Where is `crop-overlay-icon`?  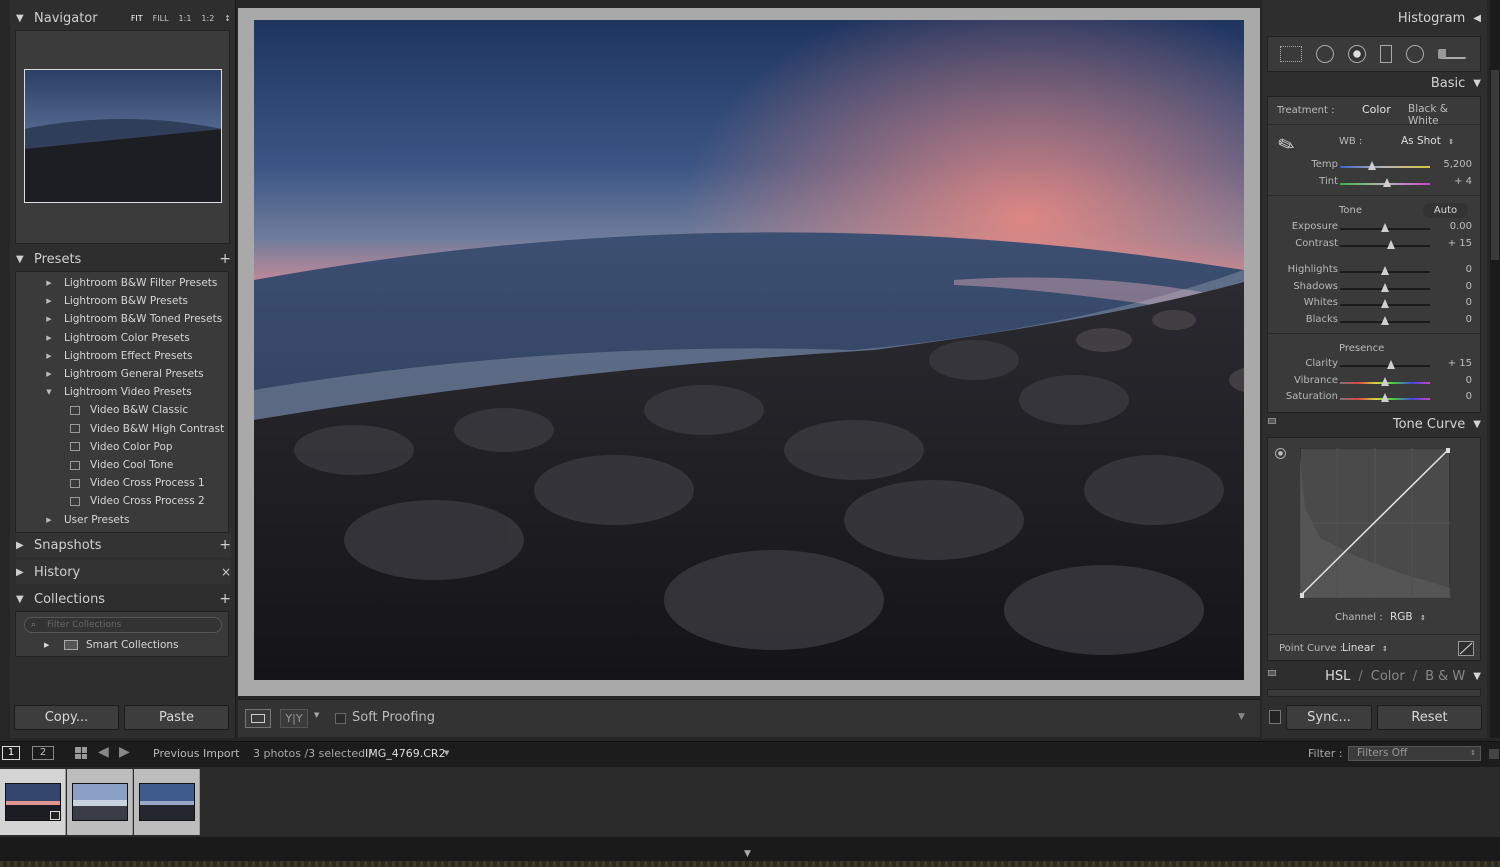
crop-overlay-icon is located at coordinates (1291, 54).